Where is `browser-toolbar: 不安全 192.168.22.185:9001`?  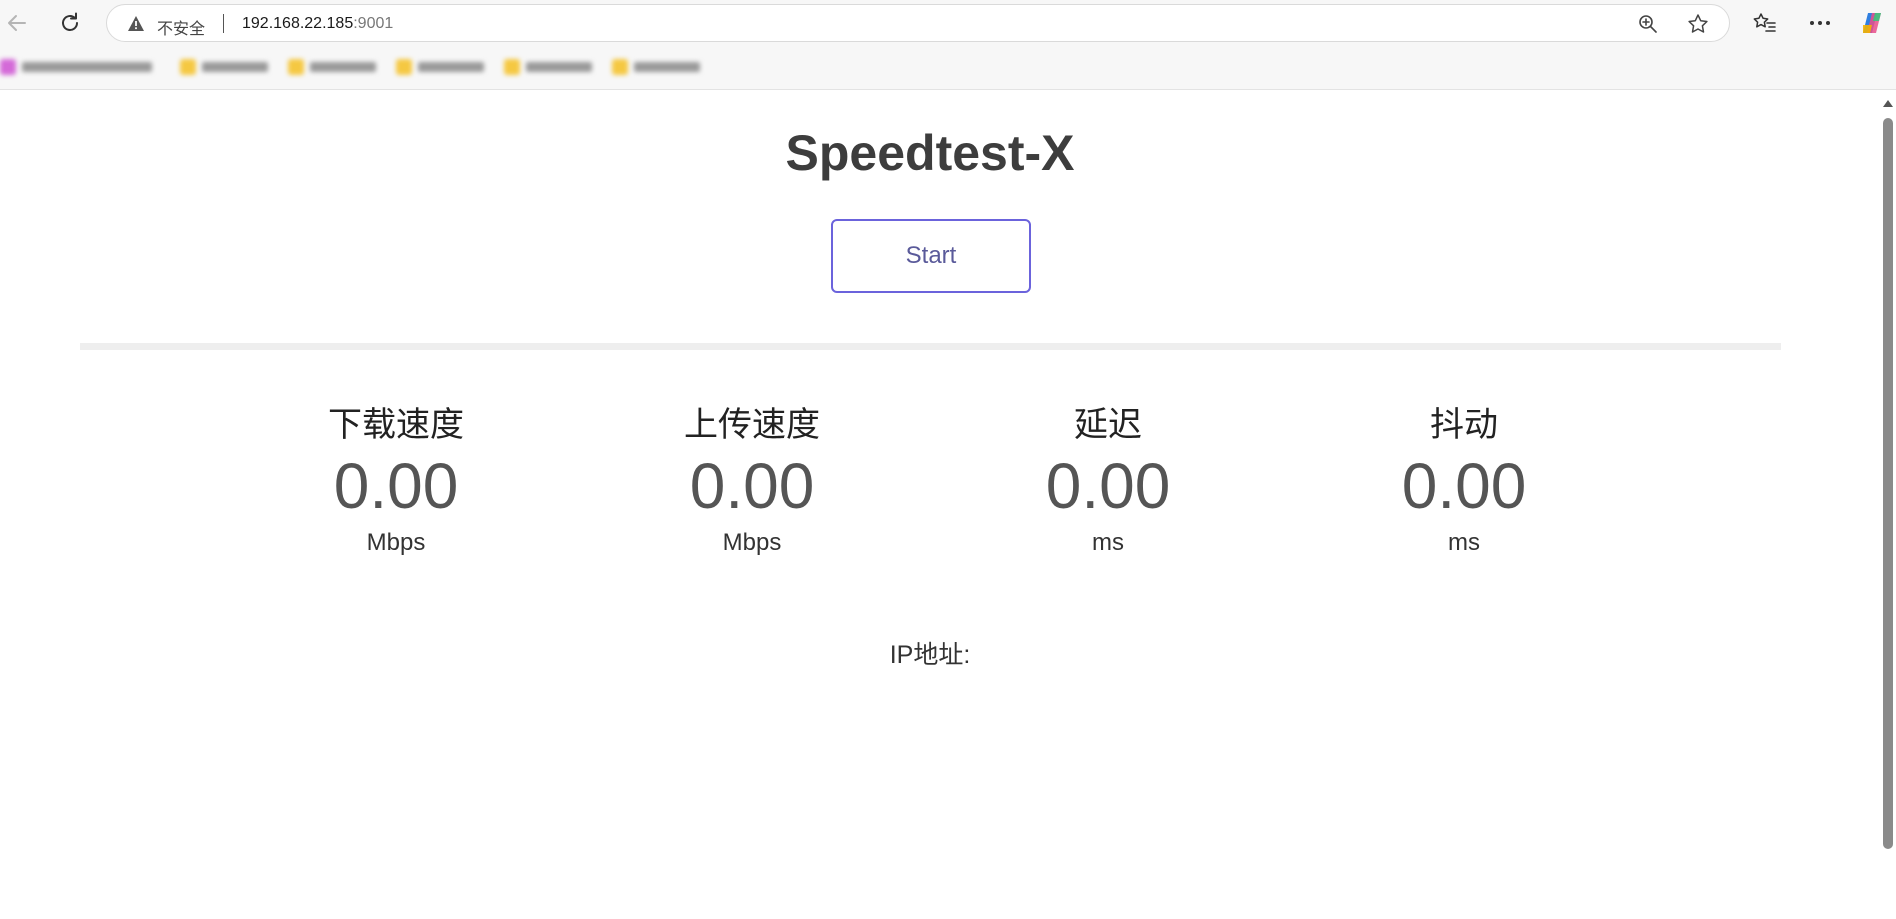 browser-toolbar: 不安全 192.168.22.185:9001 is located at coordinates (948, 23).